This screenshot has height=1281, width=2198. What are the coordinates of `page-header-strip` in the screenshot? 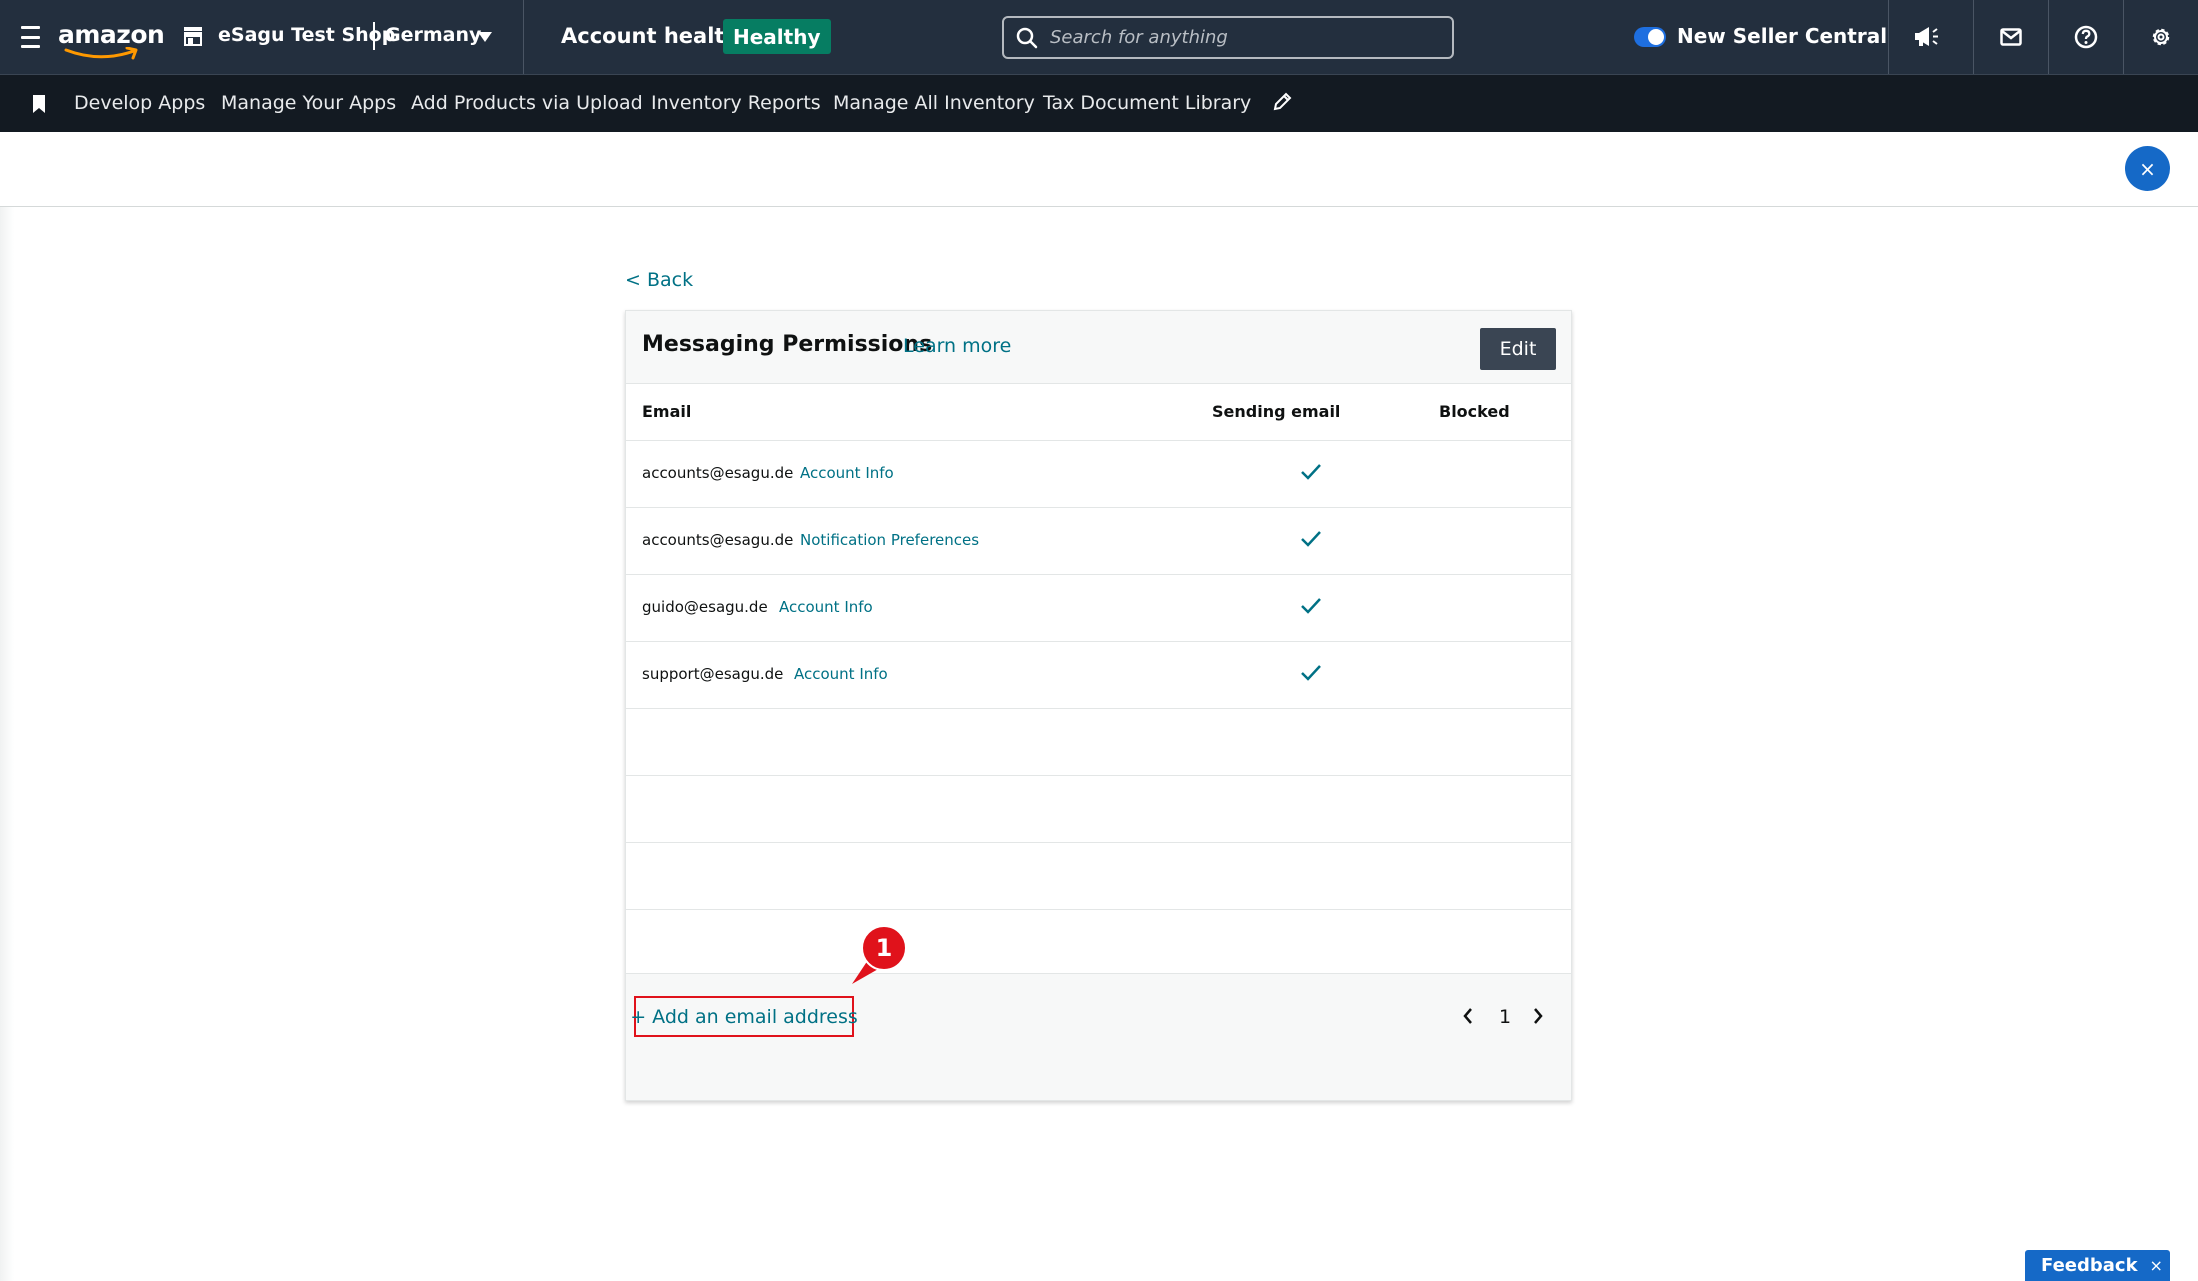 It's located at (1099, 169).